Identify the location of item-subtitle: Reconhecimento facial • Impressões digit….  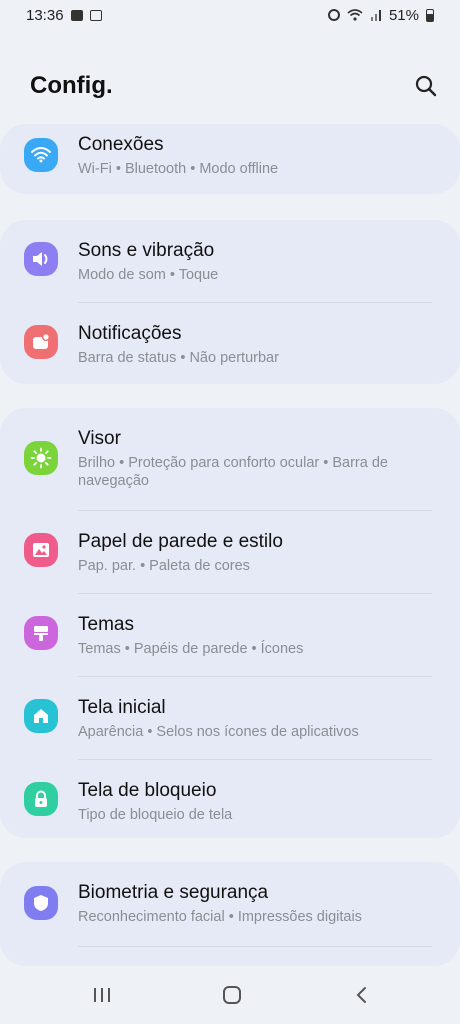
(220, 917).